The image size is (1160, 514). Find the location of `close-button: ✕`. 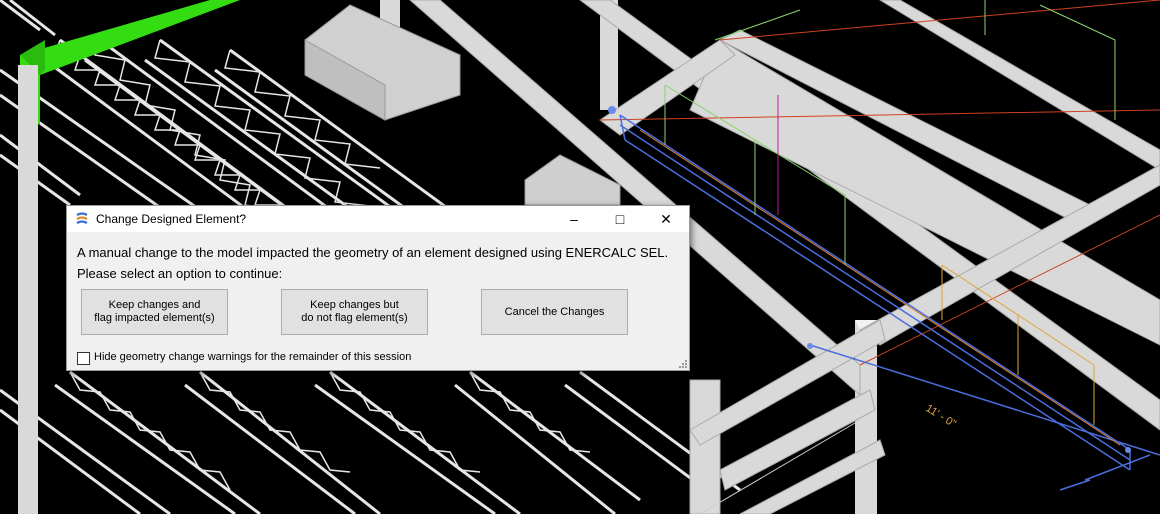

close-button: ✕ is located at coordinates (666, 219).